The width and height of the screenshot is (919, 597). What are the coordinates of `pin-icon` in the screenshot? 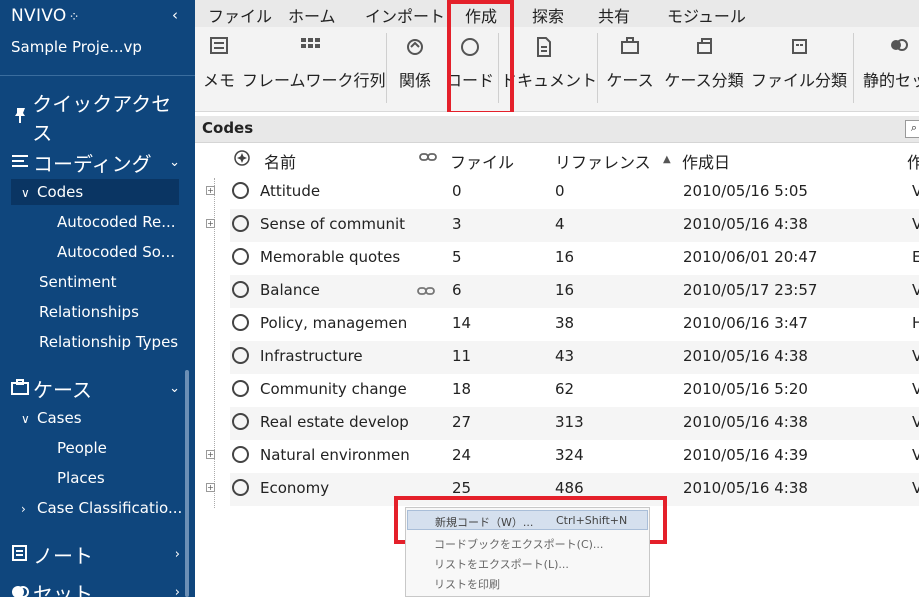 It's located at (21, 117).